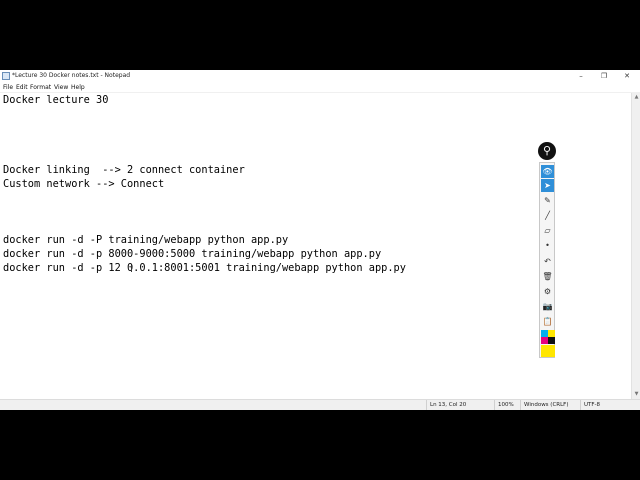 The image size is (640, 480). I want to click on camera-icon: 📷, so click(547, 306).